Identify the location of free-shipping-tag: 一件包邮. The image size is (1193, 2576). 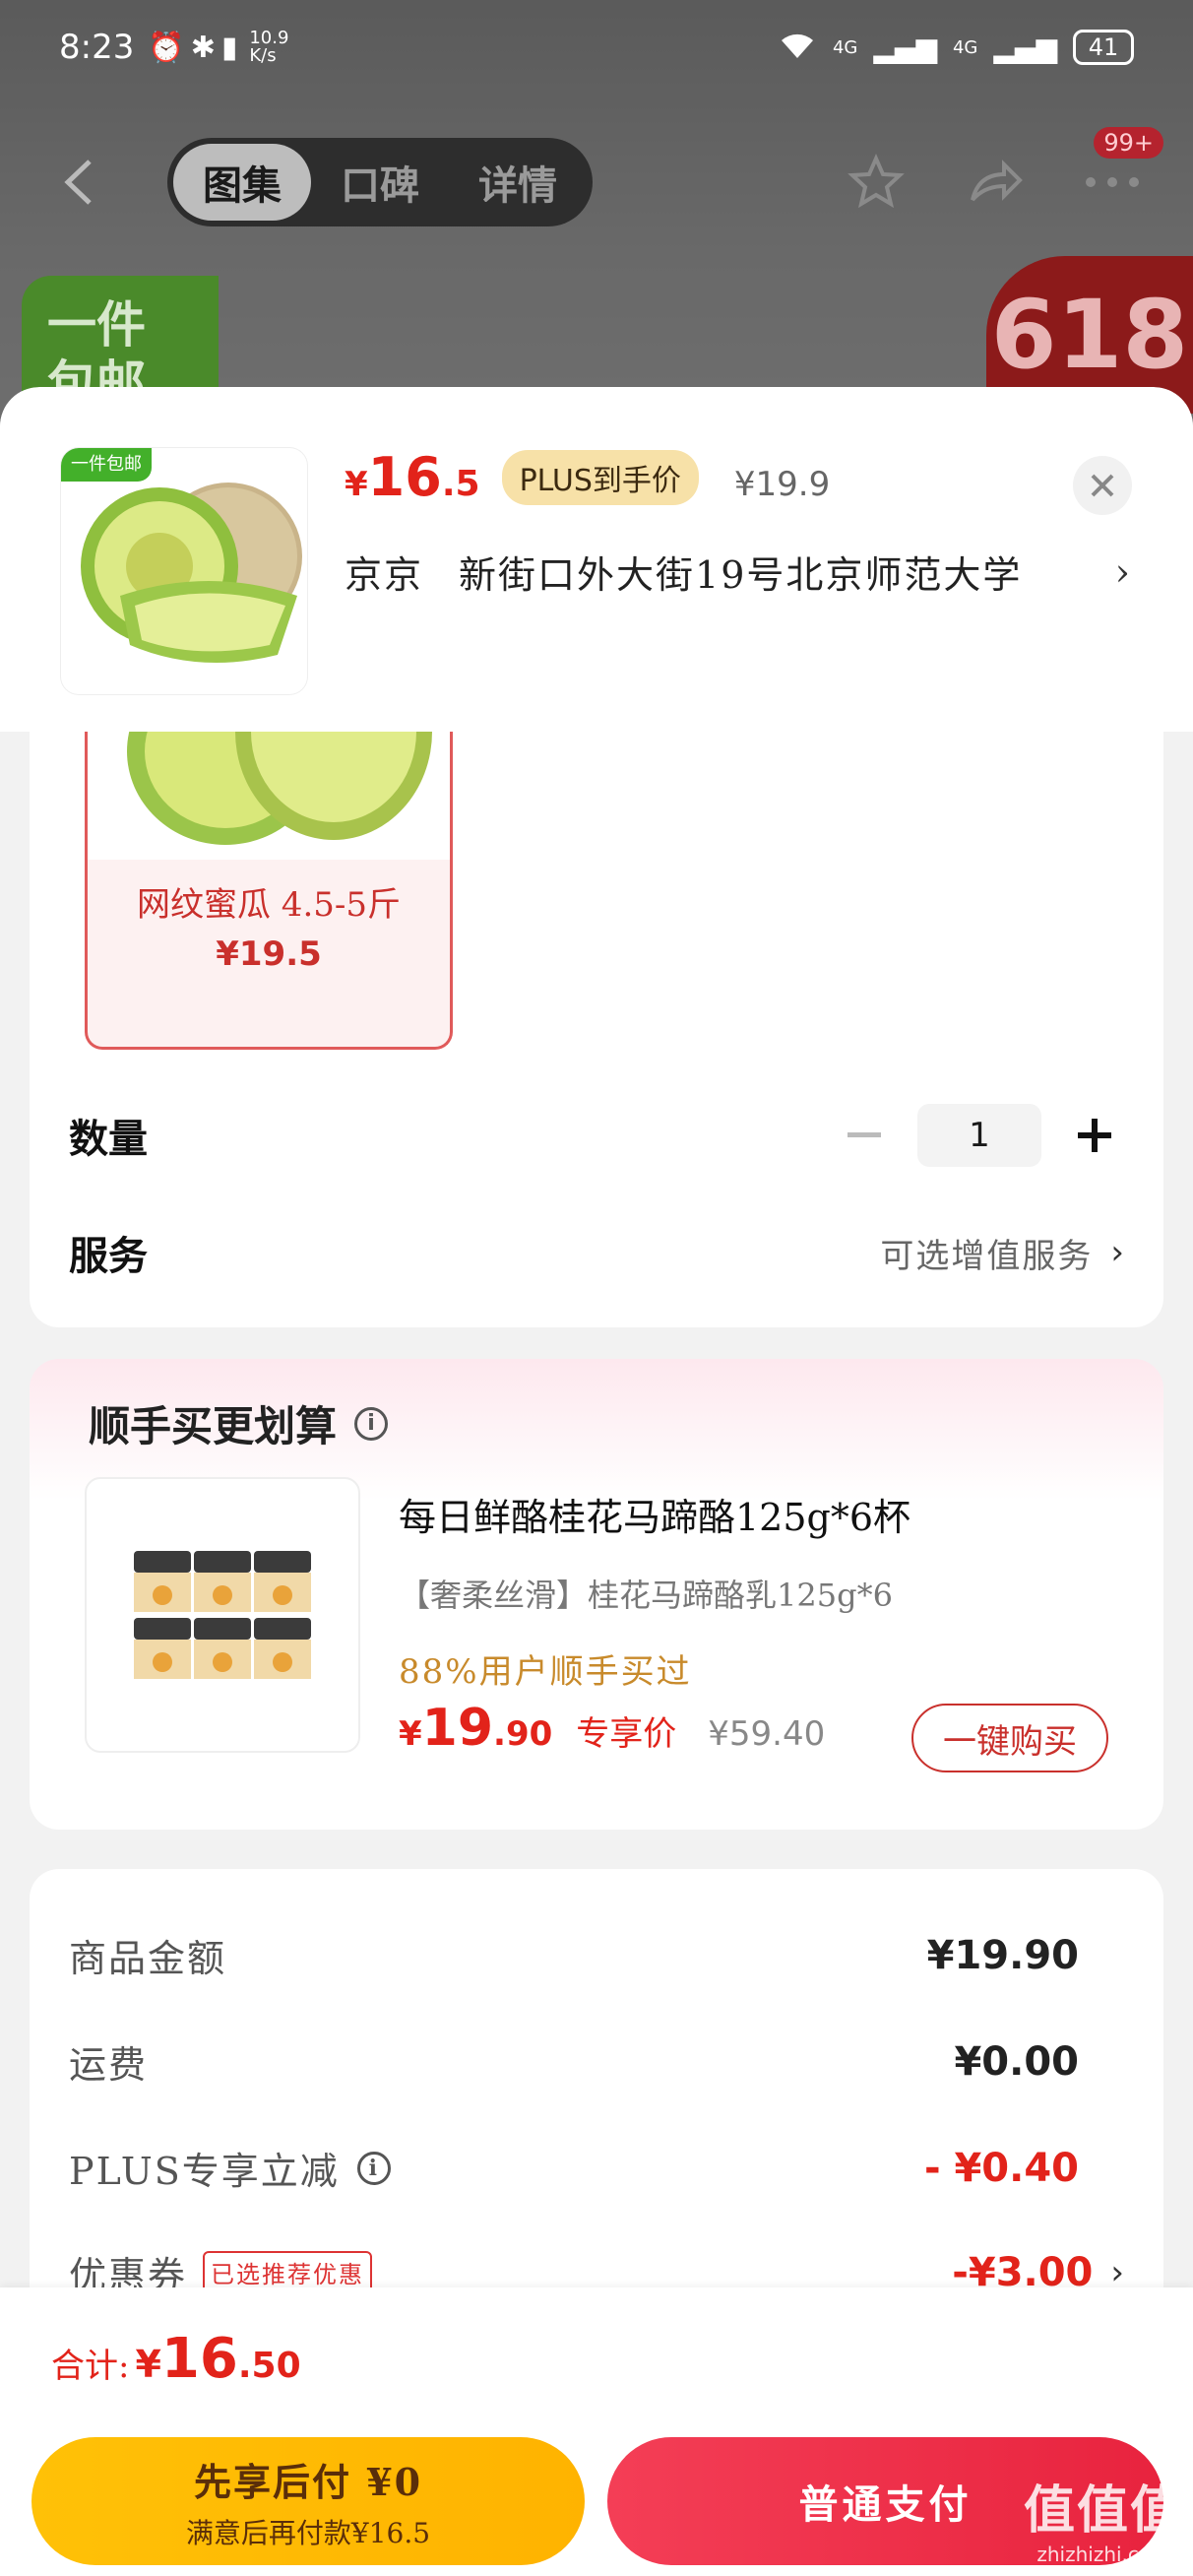
(106, 465).